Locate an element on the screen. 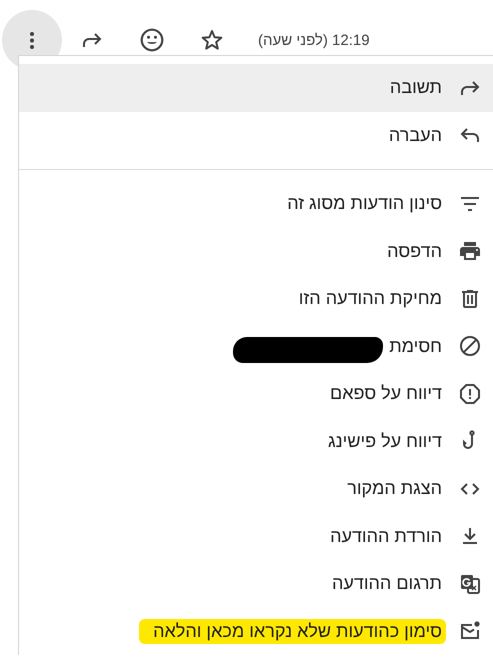  menu-item: הצגת המקור is located at coordinates (256, 488).